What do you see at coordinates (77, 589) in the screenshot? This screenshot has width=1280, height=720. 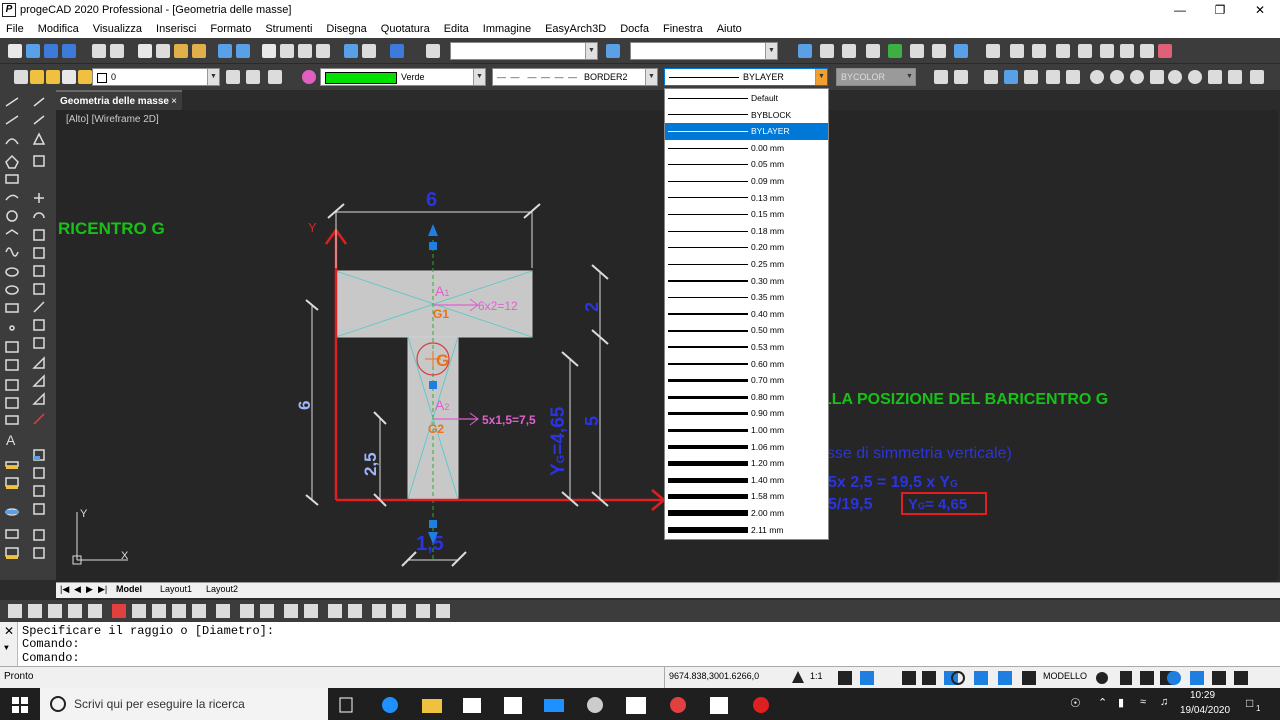 I see `prev-layout-button: ◀` at bounding box center [77, 589].